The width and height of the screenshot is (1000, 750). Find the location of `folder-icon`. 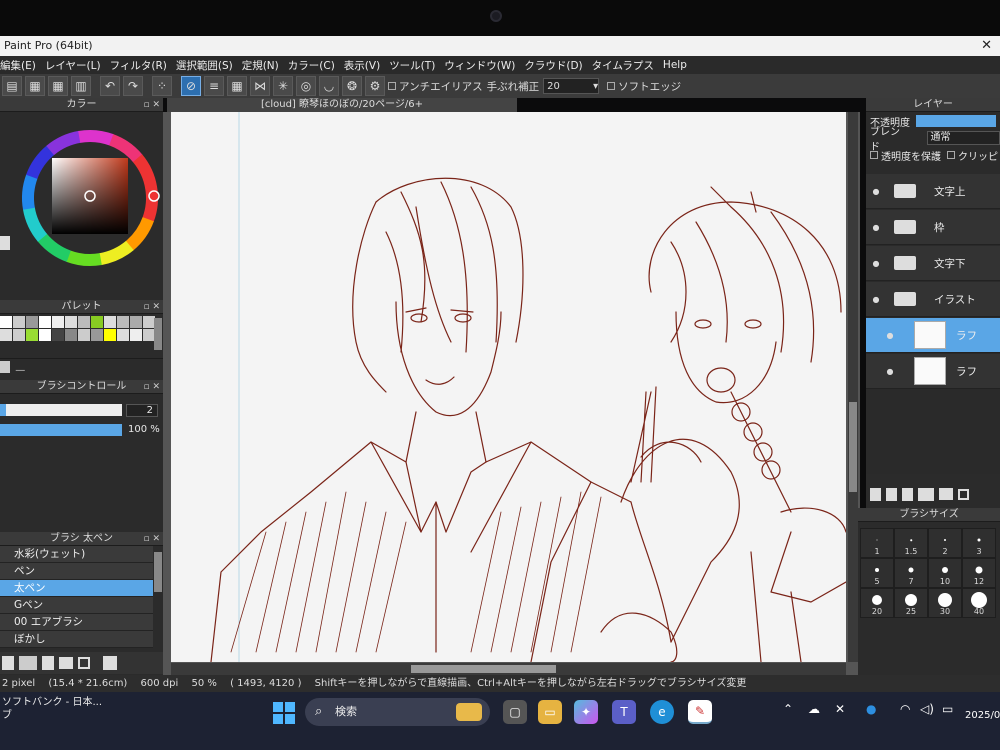

folder-icon is located at coordinates (66, 663).